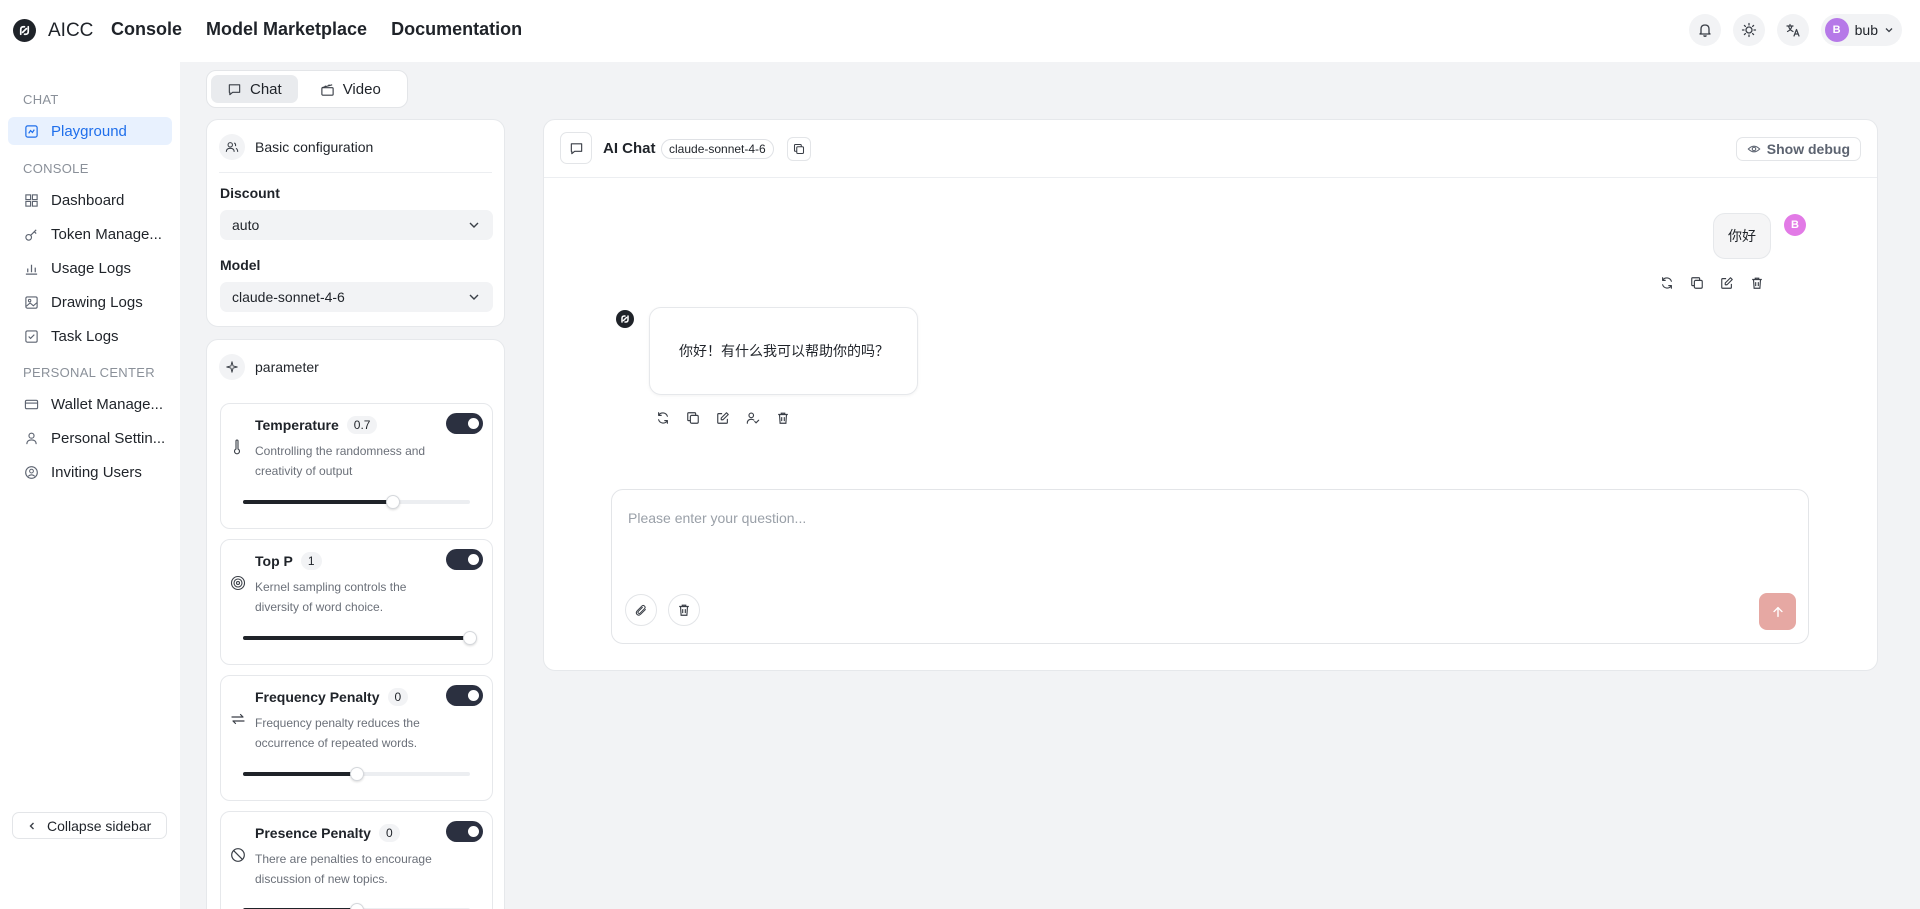 The height and width of the screenshot is (909, 1920). Describe the element at coordinates (456, 29) in the screenshot. I see `nav-documentation: Documentation` at that location.